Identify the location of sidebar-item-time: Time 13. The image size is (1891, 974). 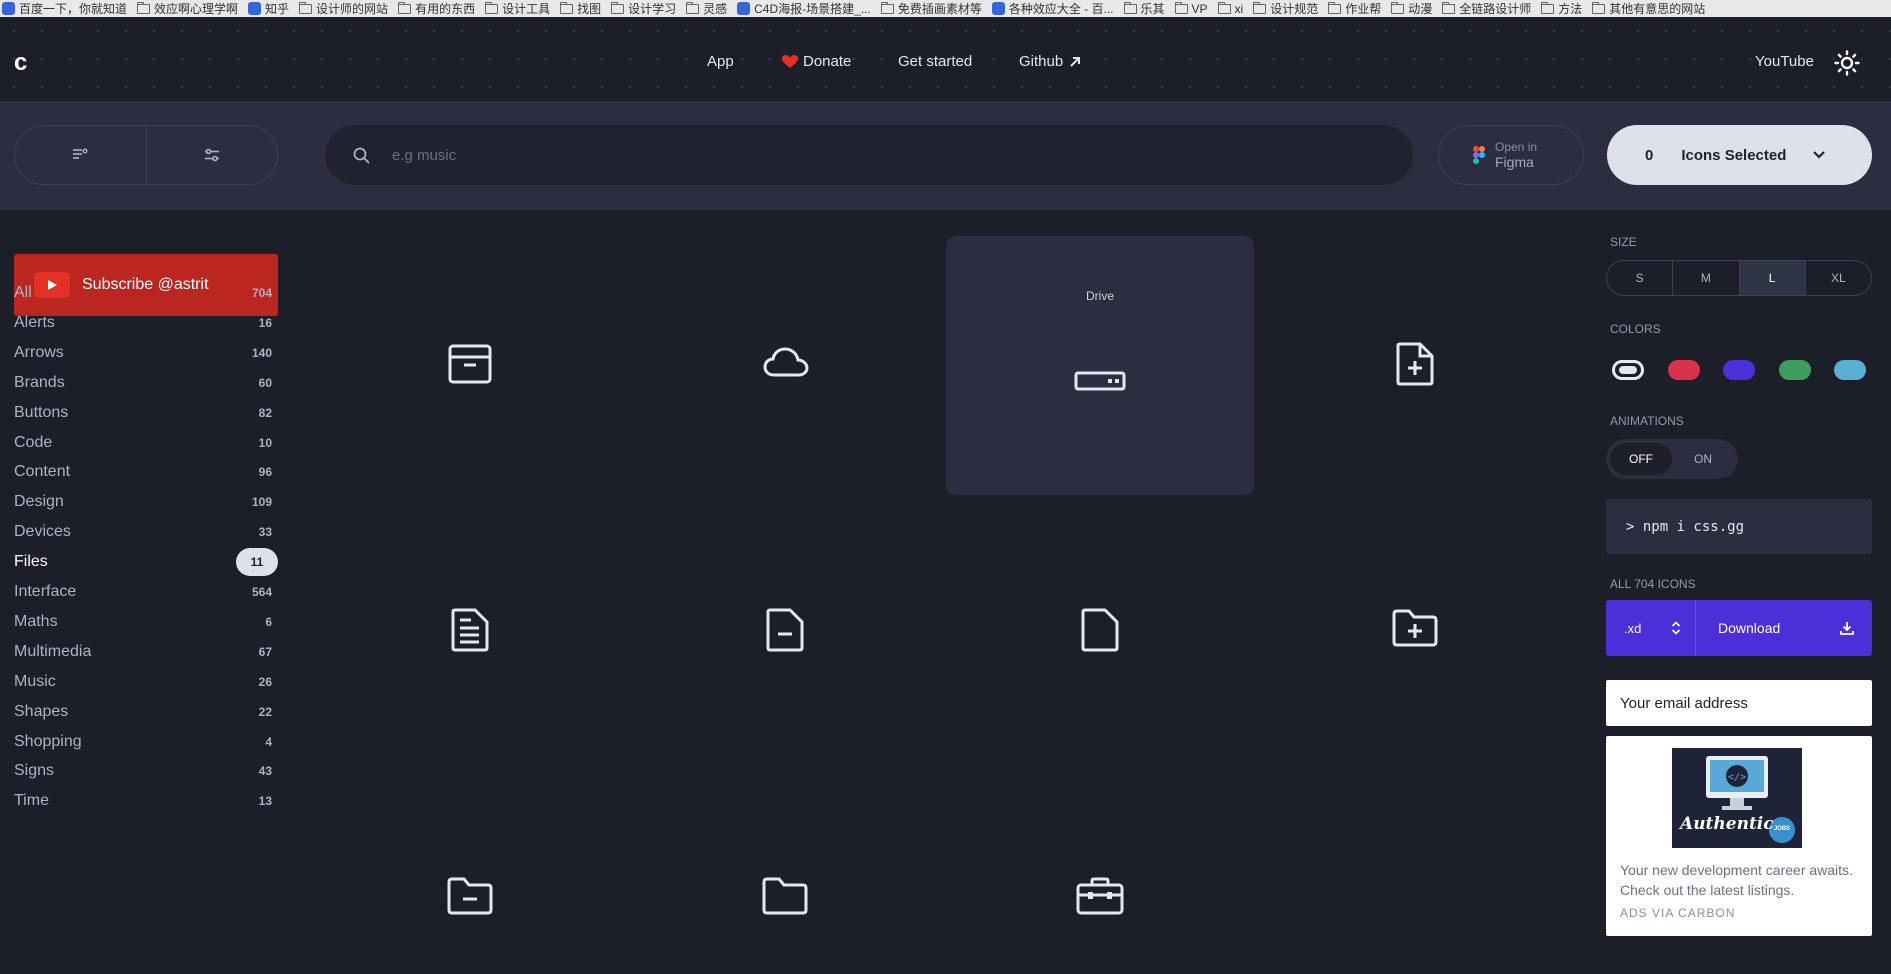
(146, 801).